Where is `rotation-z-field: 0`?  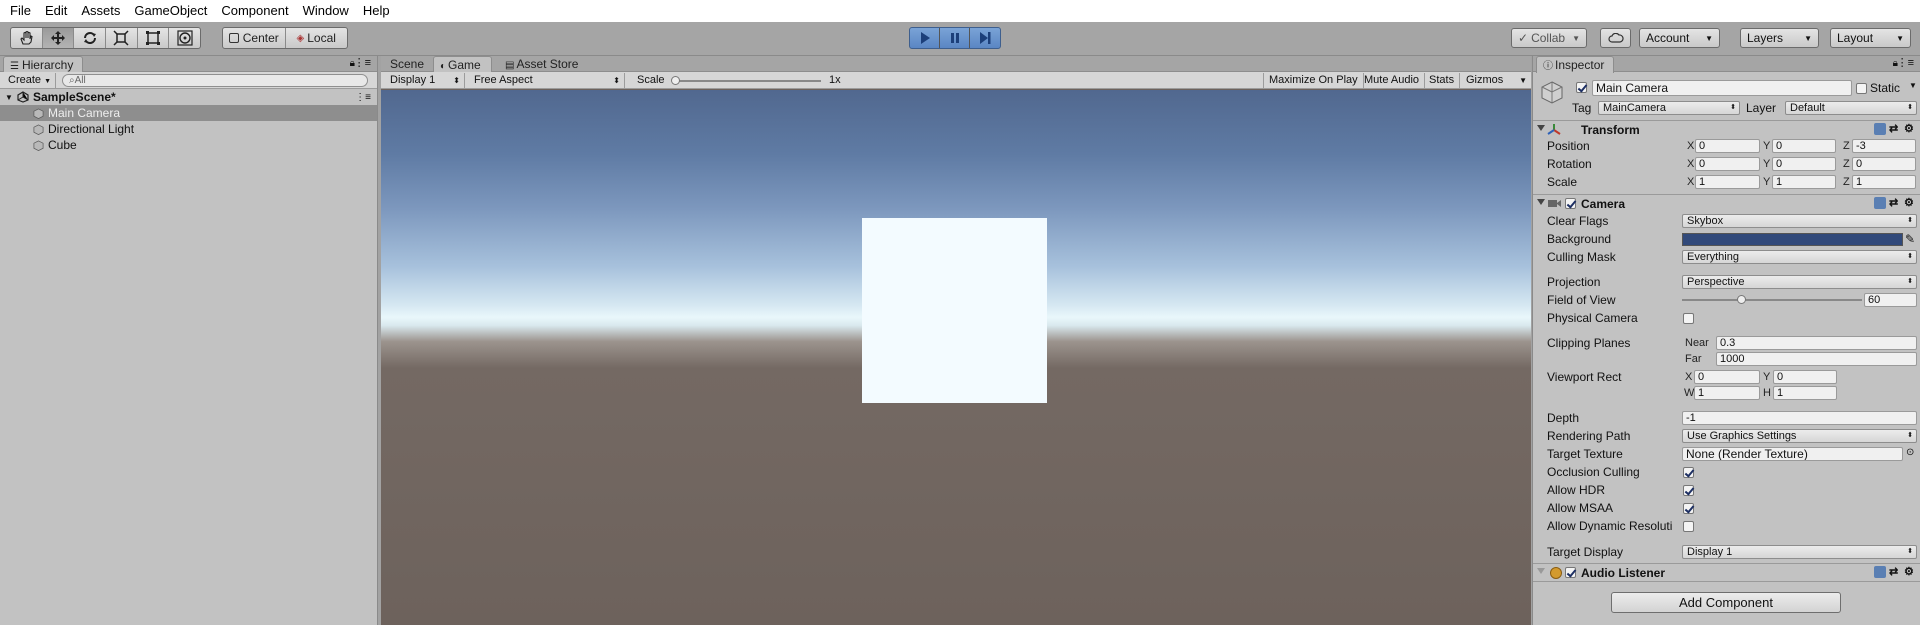
rotation-z-field: 0 is located at coordinates (1884, 164).